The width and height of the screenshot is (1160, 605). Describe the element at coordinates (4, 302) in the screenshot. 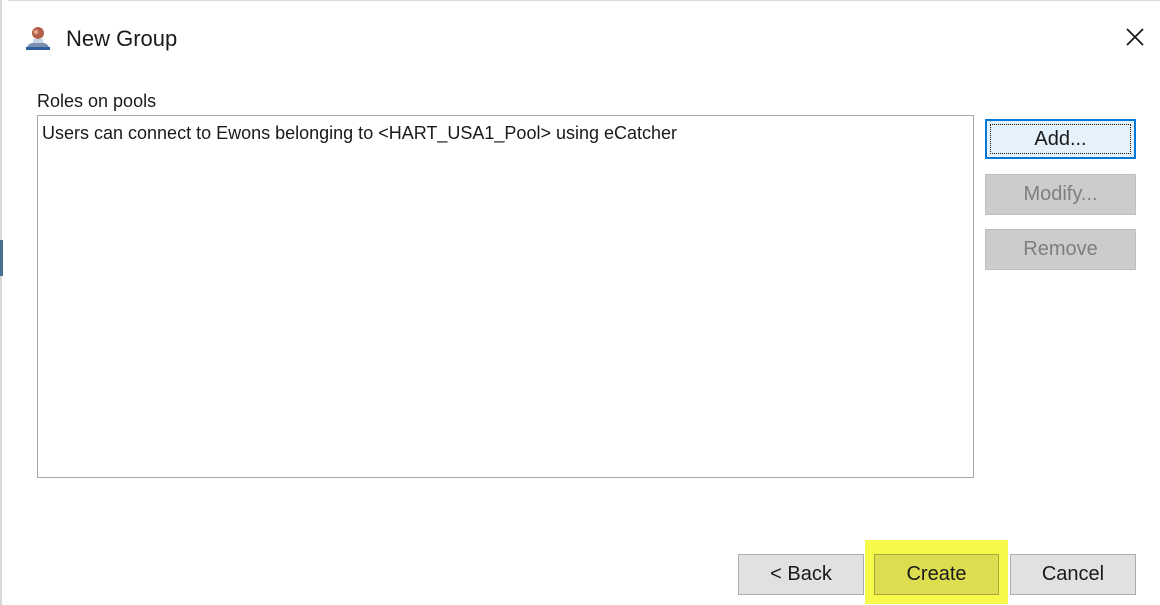

I see `window-left-edge` at that location.